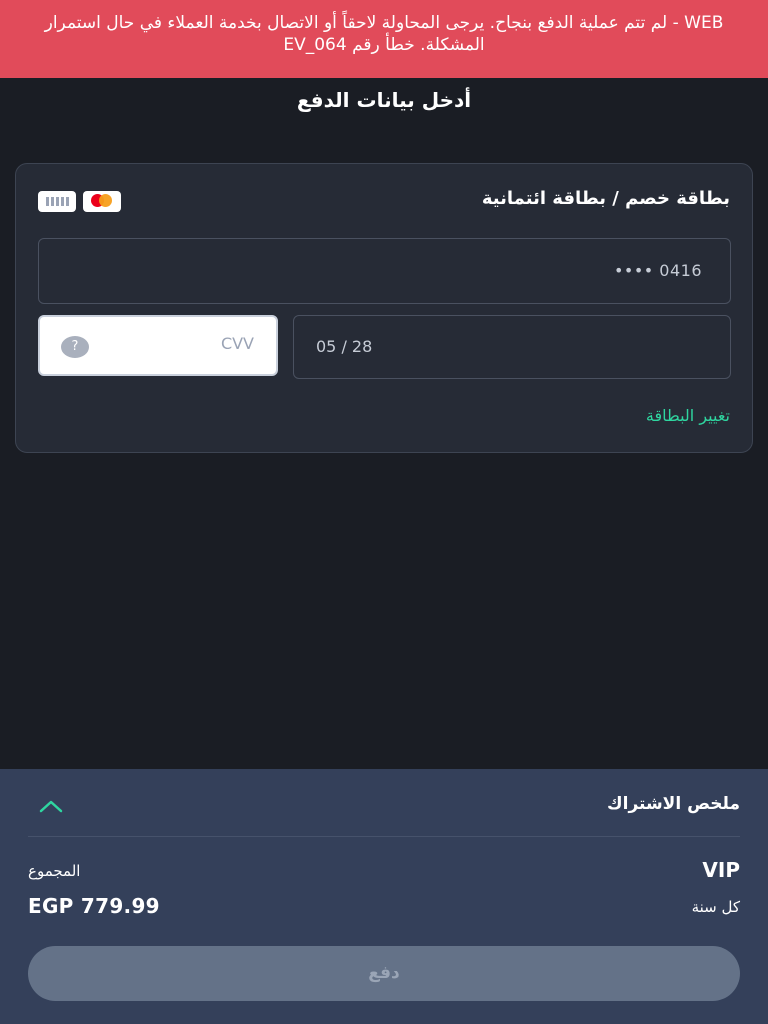 This screenshot has width=768, height=1024. I want to click on card-number-value: •••• 0416, so click(657, 270).